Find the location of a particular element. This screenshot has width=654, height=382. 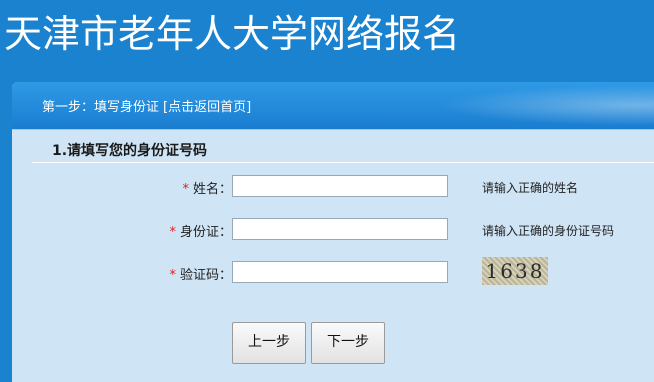

return-home-link: [点击返回首页] is located at coordinates (207, 107).